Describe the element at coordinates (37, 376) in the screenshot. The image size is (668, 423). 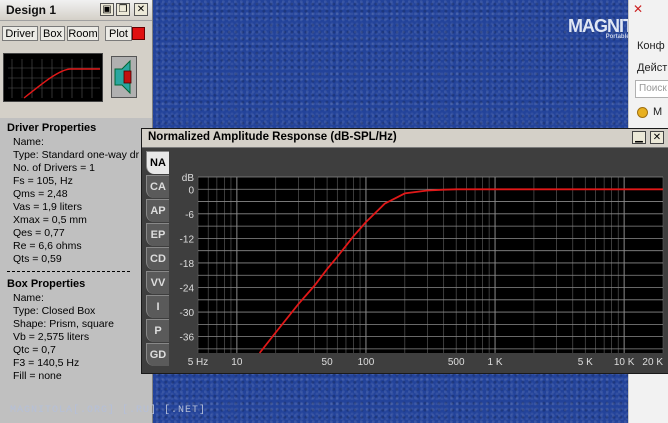
I see `box-property: Fill = none` at that location.